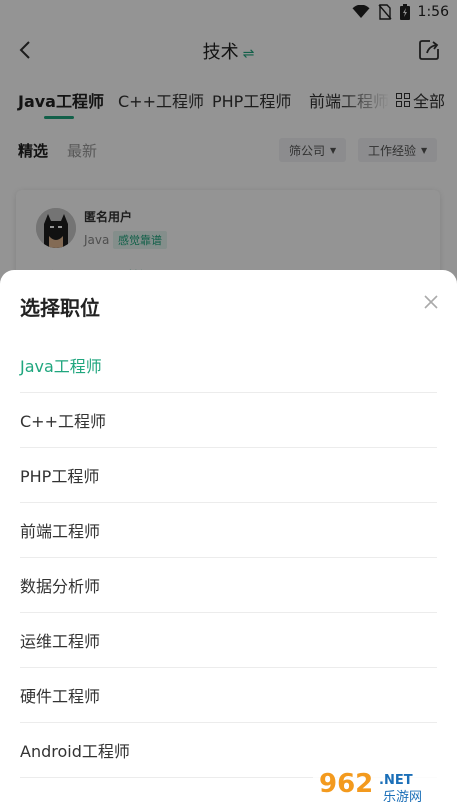 This screenshot has height=812, width=457. Describe the element at coordinates (228, 530) in the screenshot. I see `position-option-frontend: 前端工程师` at that location.